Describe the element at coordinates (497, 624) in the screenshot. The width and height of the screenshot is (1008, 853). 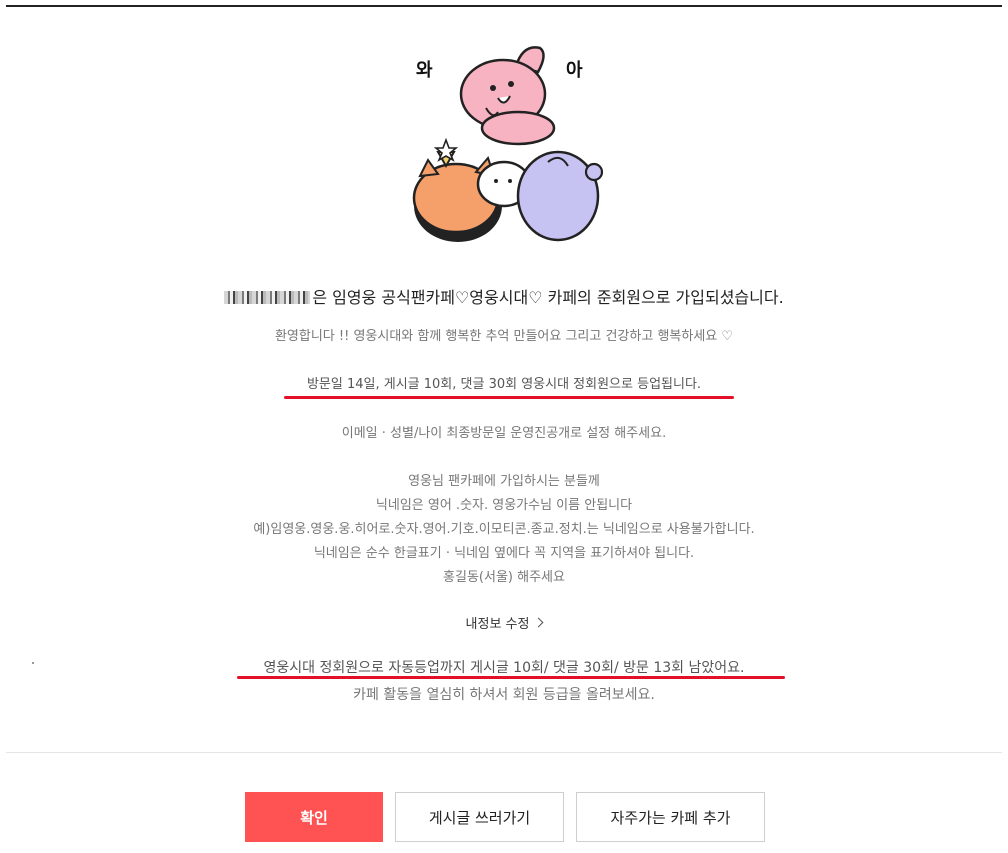
I see `edit-profile-label: 내정보 수정` at that location.